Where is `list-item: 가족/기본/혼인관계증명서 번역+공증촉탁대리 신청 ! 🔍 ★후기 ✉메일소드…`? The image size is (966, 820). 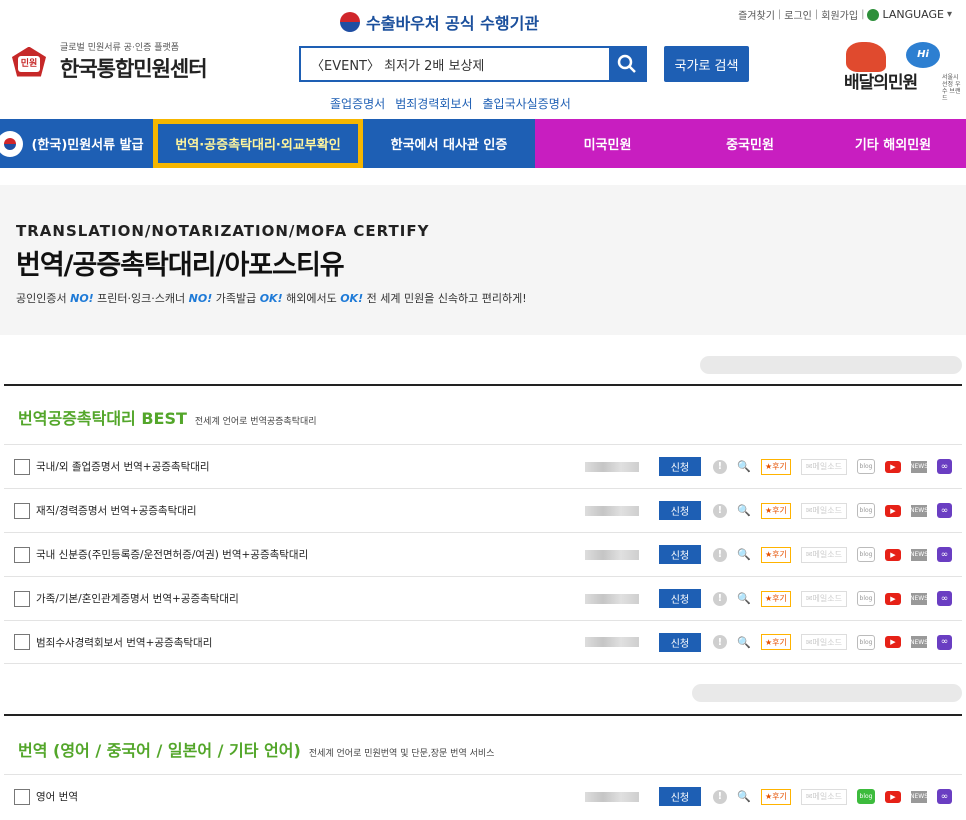
list-item: 가족/기본/혼인관계증명서 번역+공증촉탁대리 신청 ! 🔍 ★후기 ✉메일소드… is located at coordinates (483, 598).